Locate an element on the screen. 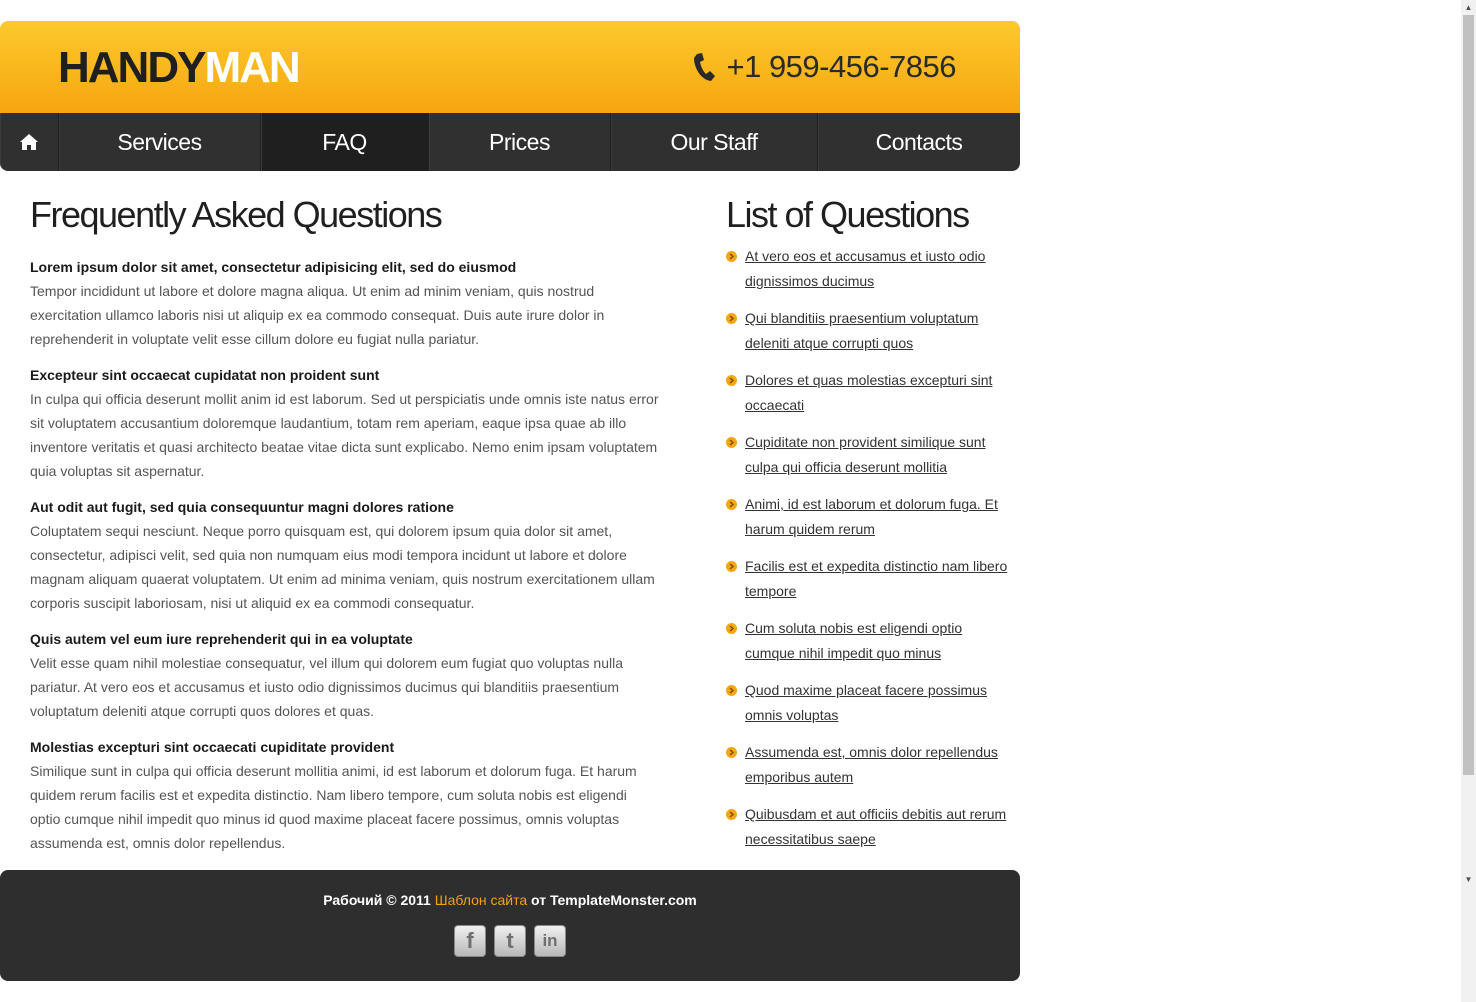 The width and height of the screenshot is (1476, 1002). nav-faq: FAQ is located at coordinates (345, 142).